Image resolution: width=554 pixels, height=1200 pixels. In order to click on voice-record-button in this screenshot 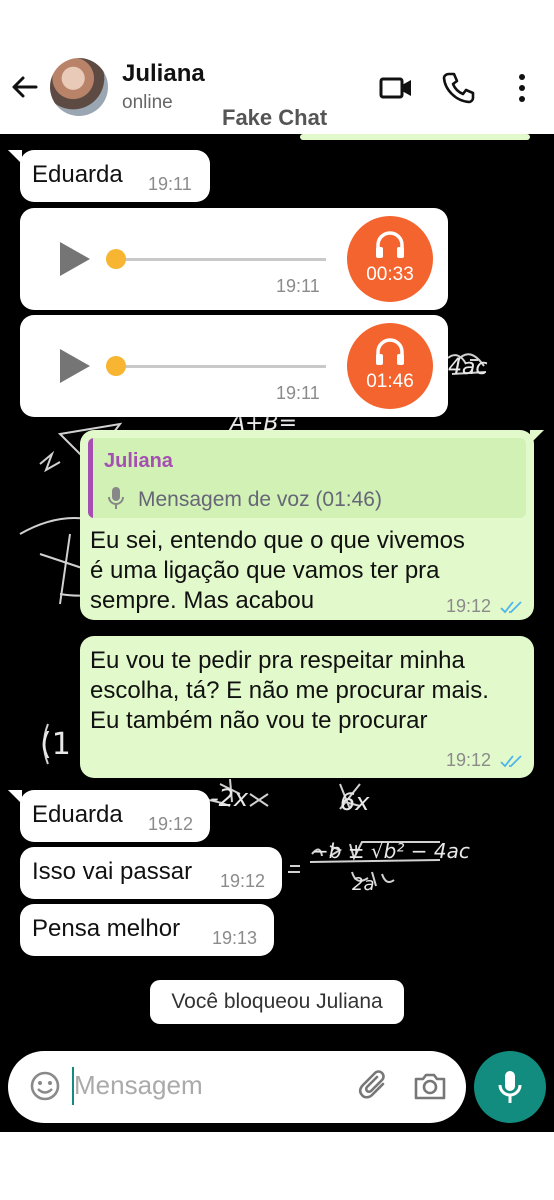, I will do `click(510, 1087)`.